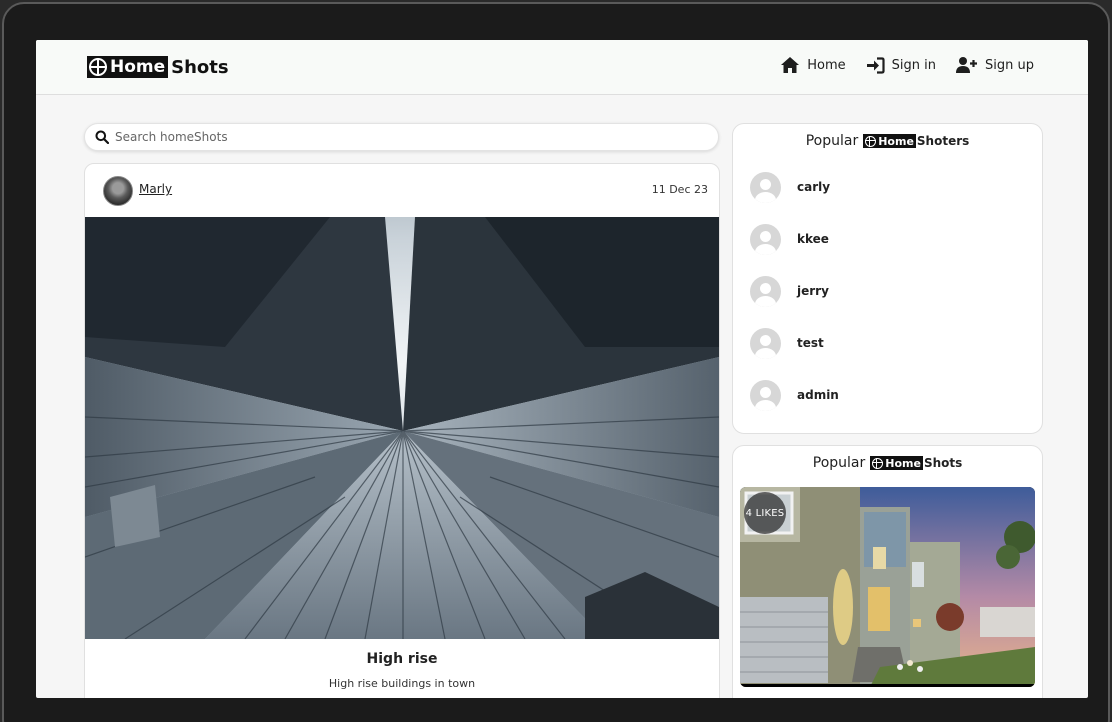 This screenshot has width=1112, height=722. What do you see at coordinates (967, 65) in the screenshot?
I see `user-plus-icon` at bounding box center [967, 65].